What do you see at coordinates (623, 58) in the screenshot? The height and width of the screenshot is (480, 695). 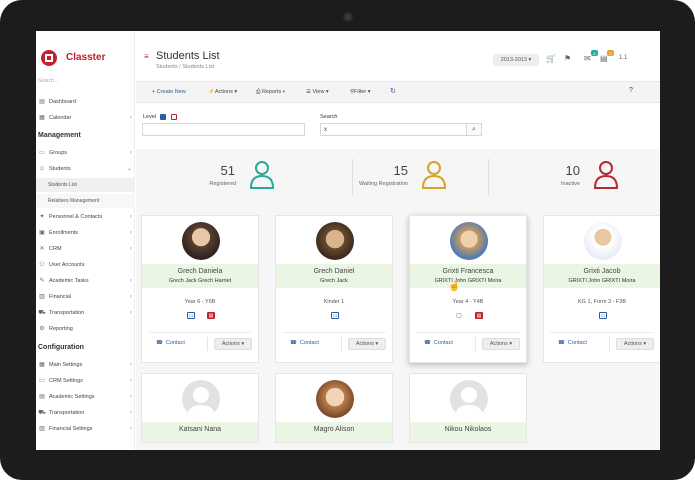 I see `user-menu: 1.1` at bounding box center [623, 58].